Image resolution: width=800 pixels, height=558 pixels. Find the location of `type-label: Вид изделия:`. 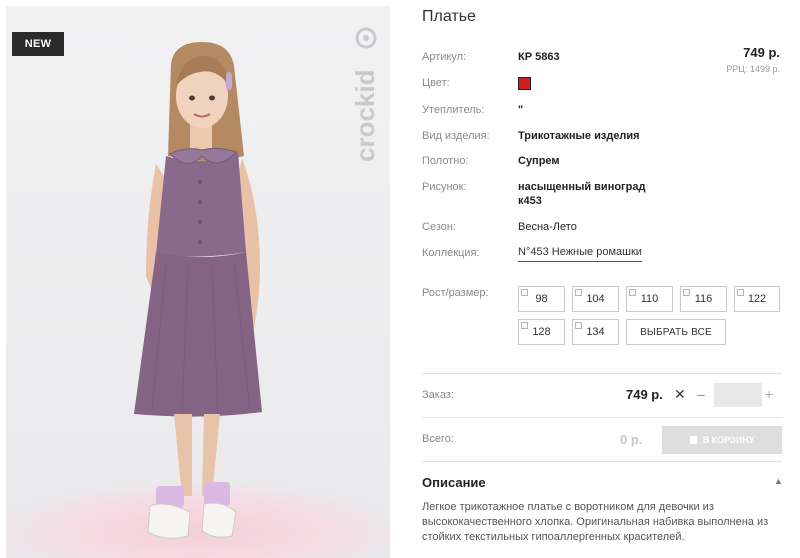

type-label: Вид изделия: is located at coordinates (456, 136).